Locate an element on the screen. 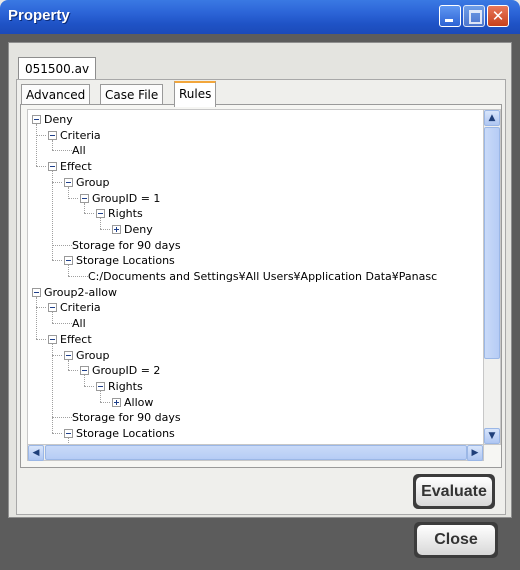 The width and height of the screenshot is (520, 570). close-icon: ✕ is located at coordinates (498, 16).